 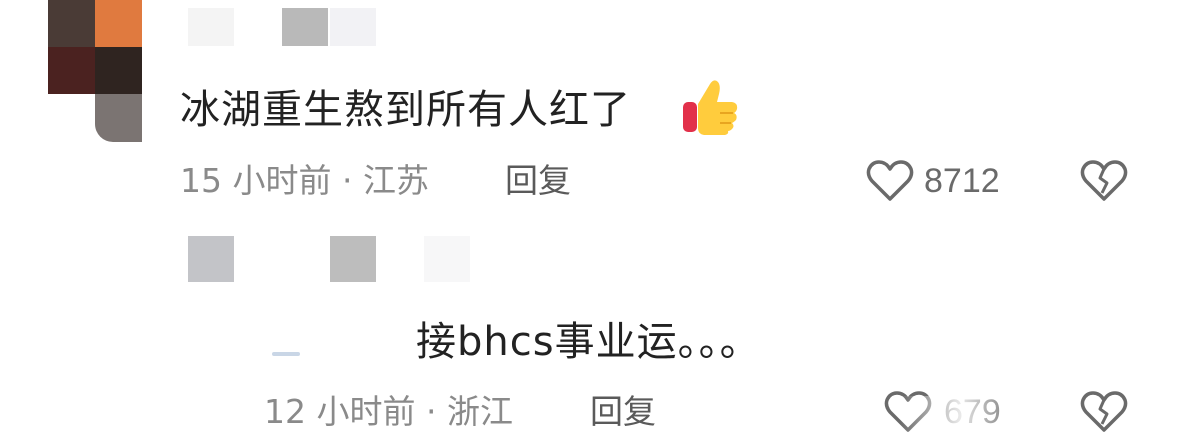 I want to click on comment-meta: 12 小时前 · 浙江, so click(x=388, y=411).